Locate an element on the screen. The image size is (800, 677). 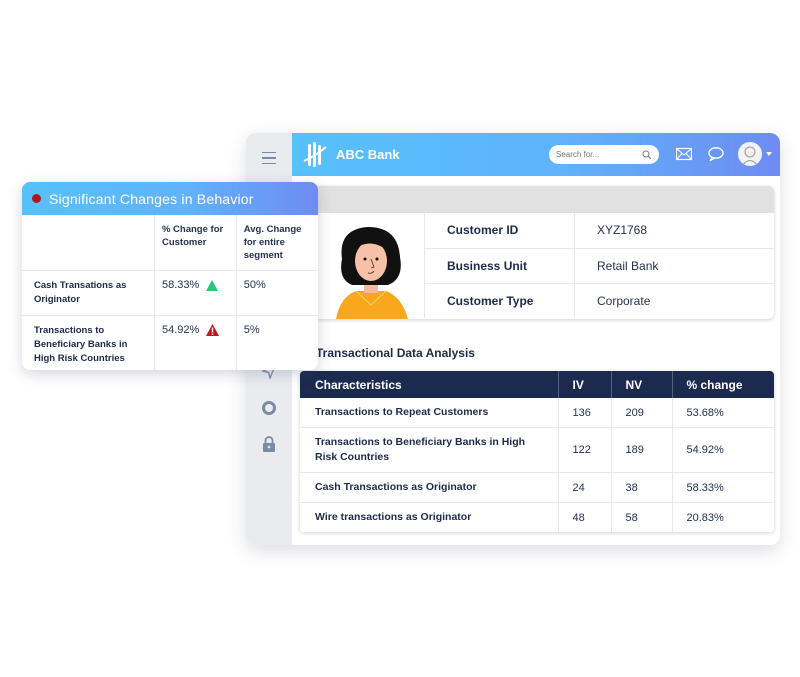
row-change: 53.68% is located at coordinates (722, 413).